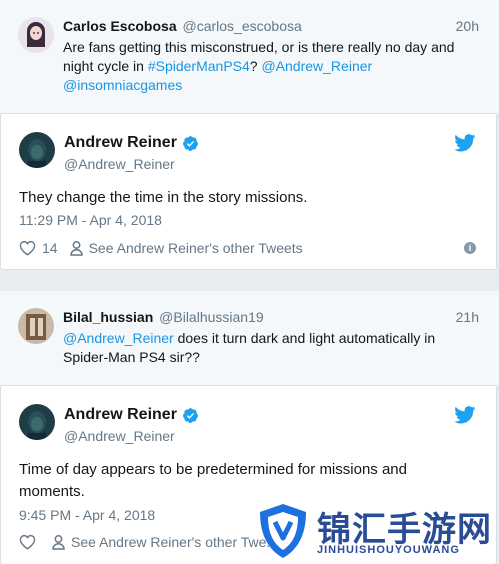 This screenshot has width=499, height=564. I want to click on tweet-actions: 14 See Andrew Reiner's other Tweets i, so click(247, 248).